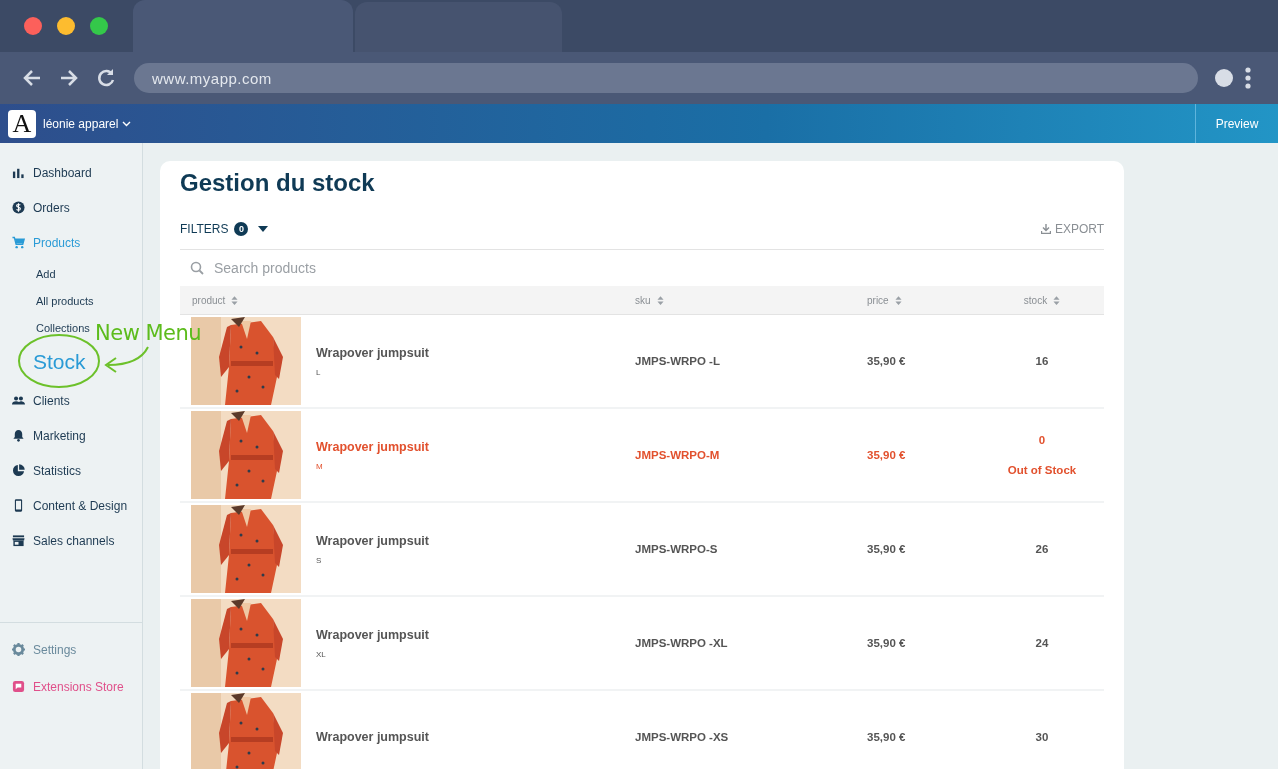  I want to click on annotation-arrow, so click(126, 360).